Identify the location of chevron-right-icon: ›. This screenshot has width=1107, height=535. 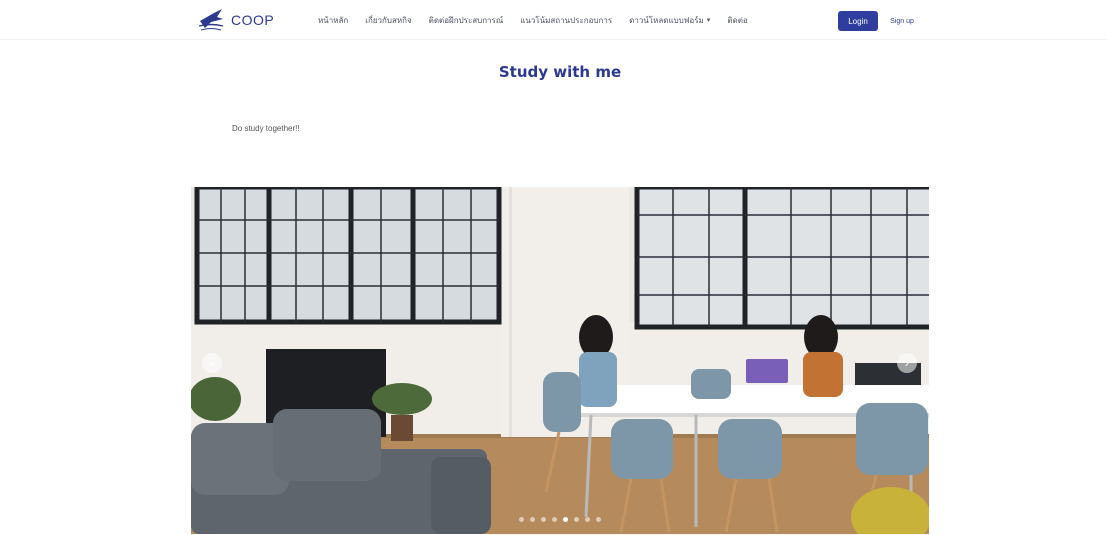
(907, 363).